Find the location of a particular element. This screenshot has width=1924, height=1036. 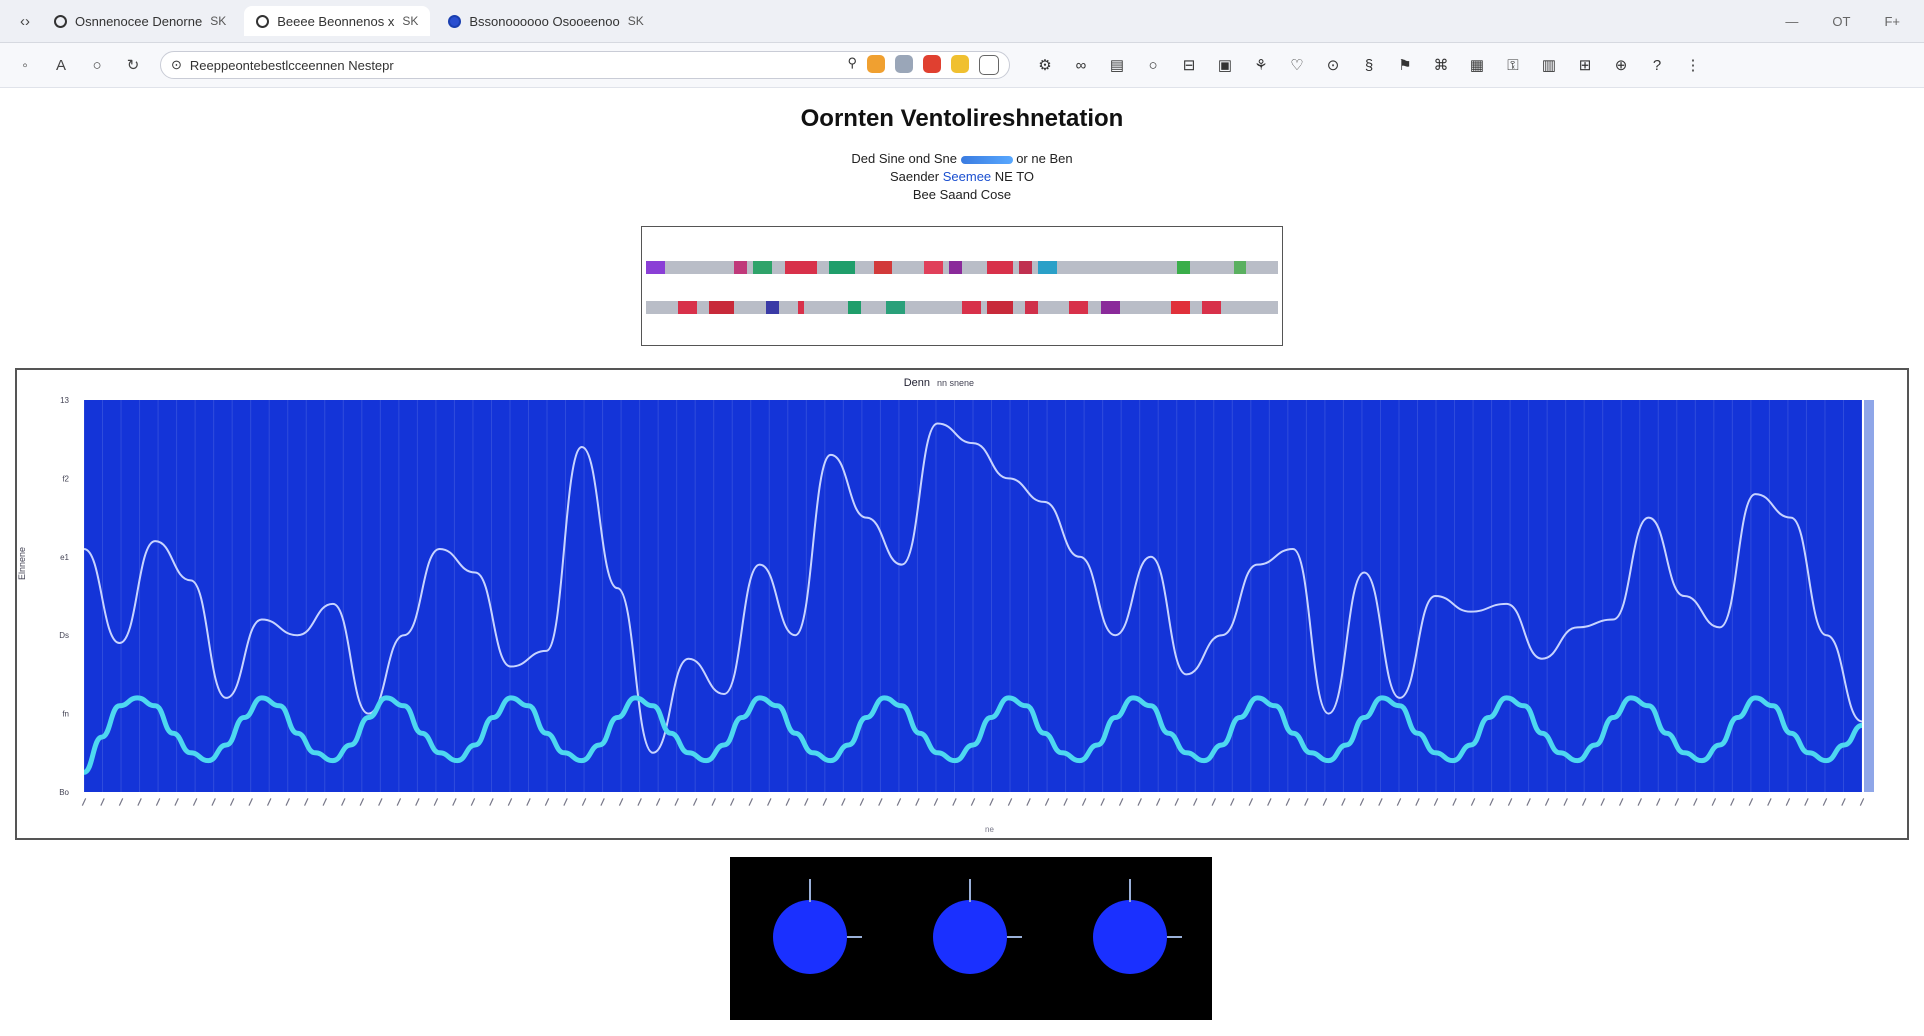

toolbar-icon: ∞ is located at coordinates (1081, 65).